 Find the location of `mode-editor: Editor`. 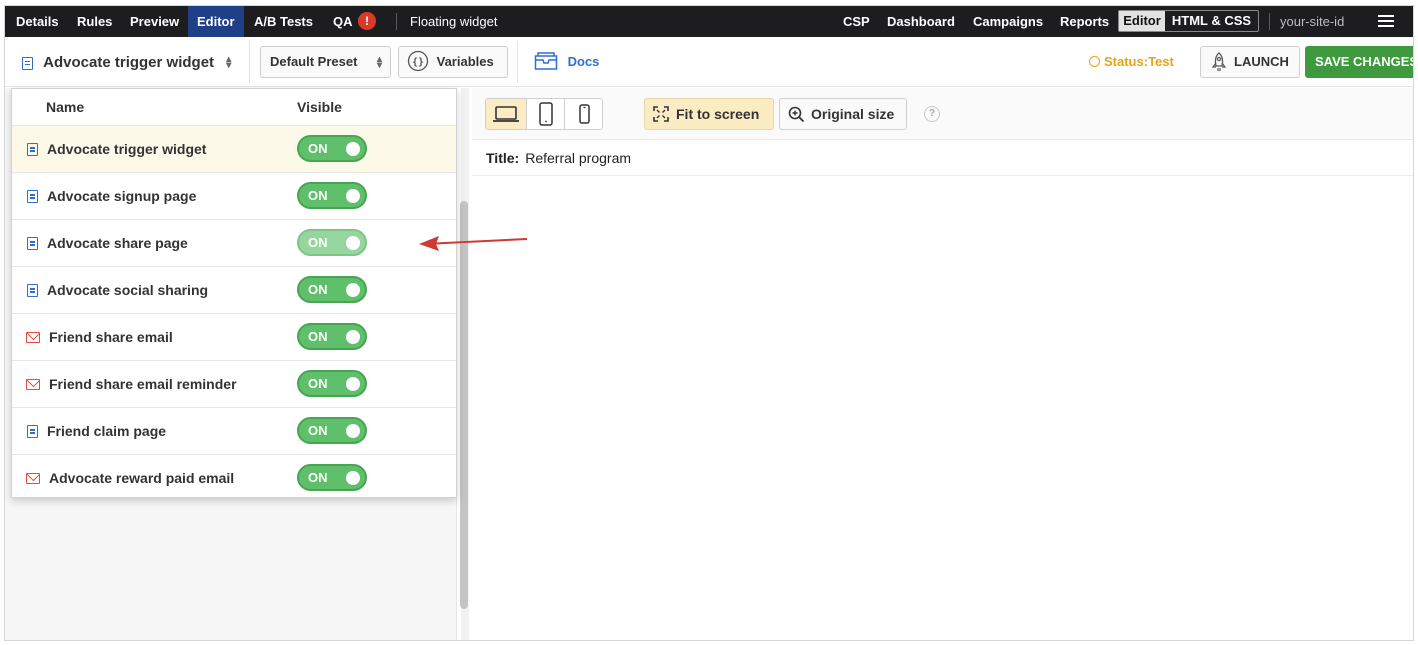

mode-editor: Editor is located at coordinates (1142, 21).